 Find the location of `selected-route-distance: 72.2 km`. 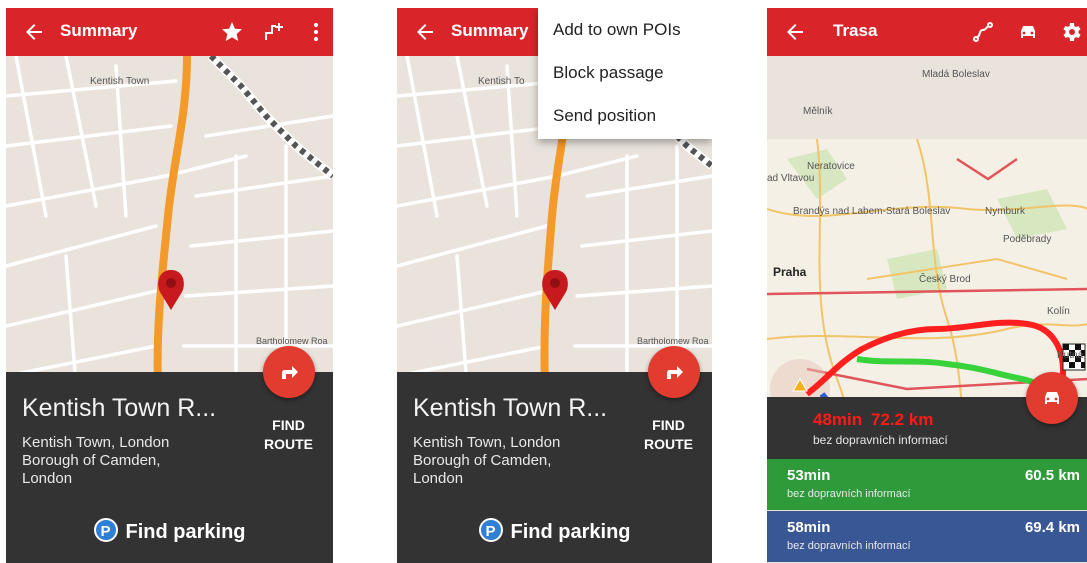

selected-route-distance: 72.2 km is located at coordinates (902, 419).